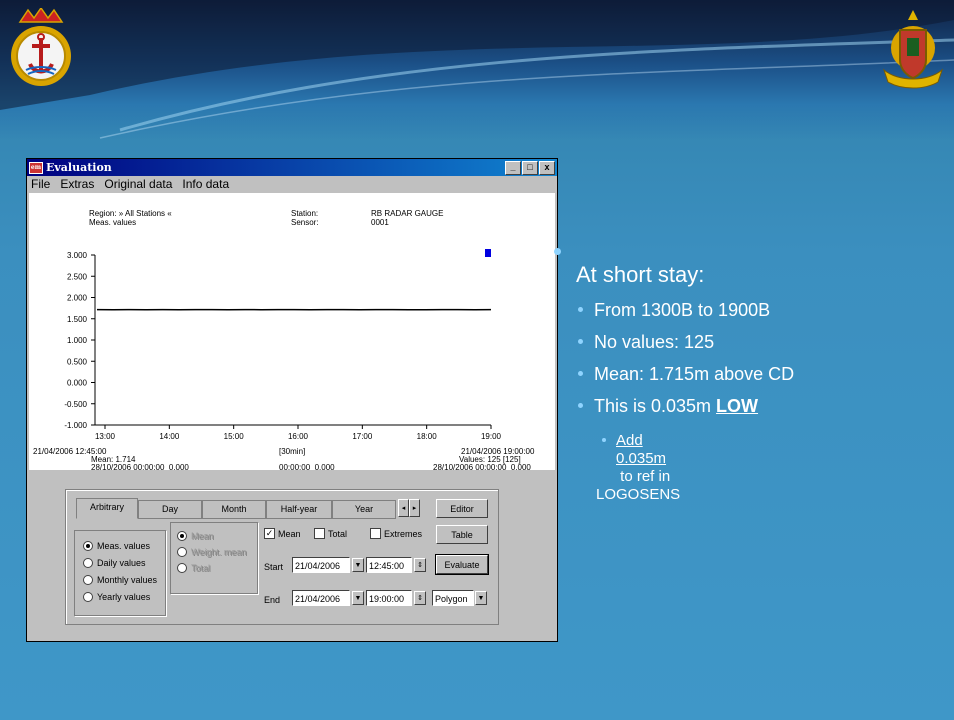  What do you see at coordinates (358, 565) in the screenshot?
I see `start-date-dropdown-icon: ▼` at bounding box center [358, 565].